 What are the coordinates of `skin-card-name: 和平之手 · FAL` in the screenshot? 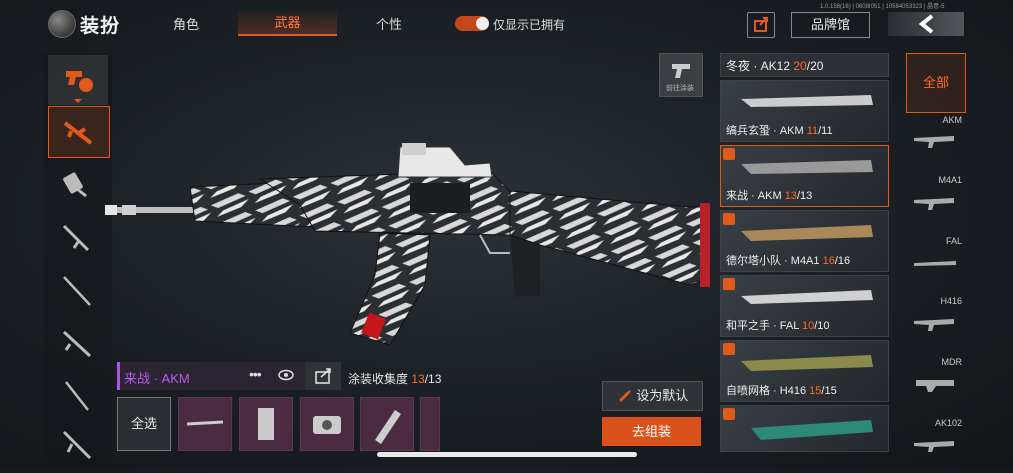 It's located at (762, 326).